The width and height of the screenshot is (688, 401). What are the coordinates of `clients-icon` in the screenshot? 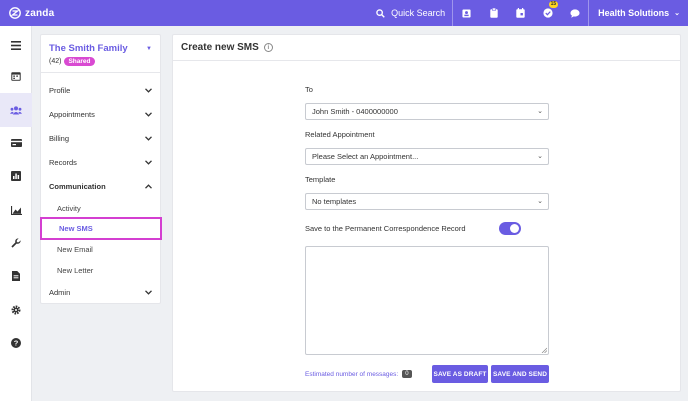 It's located at (16, 109).